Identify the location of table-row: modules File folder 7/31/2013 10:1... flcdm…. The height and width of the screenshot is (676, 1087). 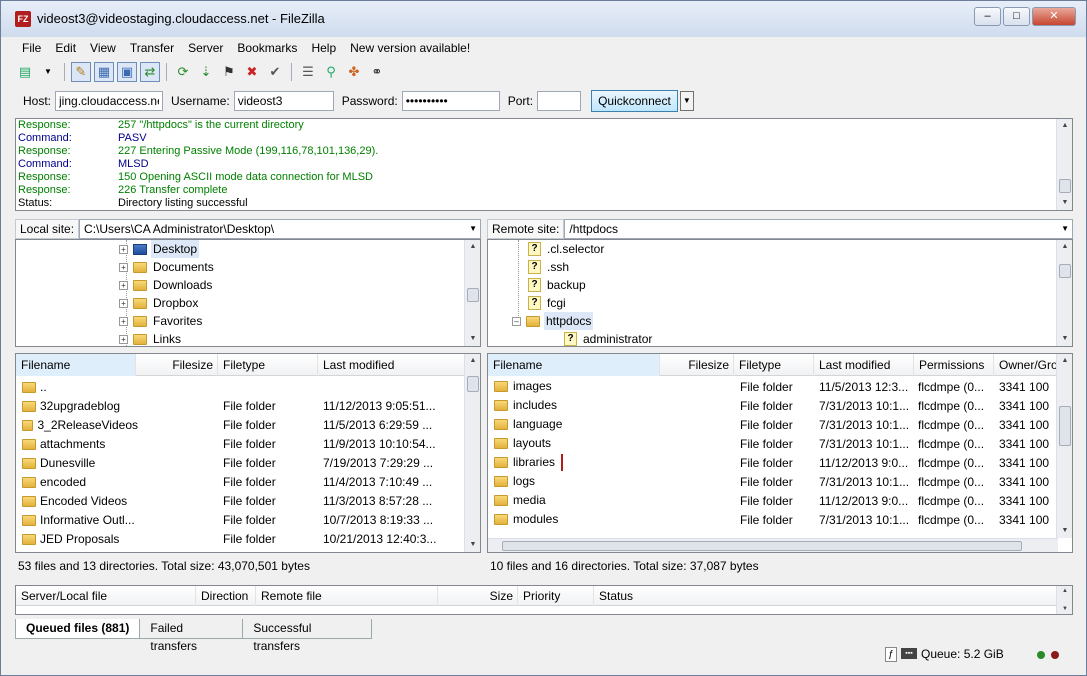
(780, 520).